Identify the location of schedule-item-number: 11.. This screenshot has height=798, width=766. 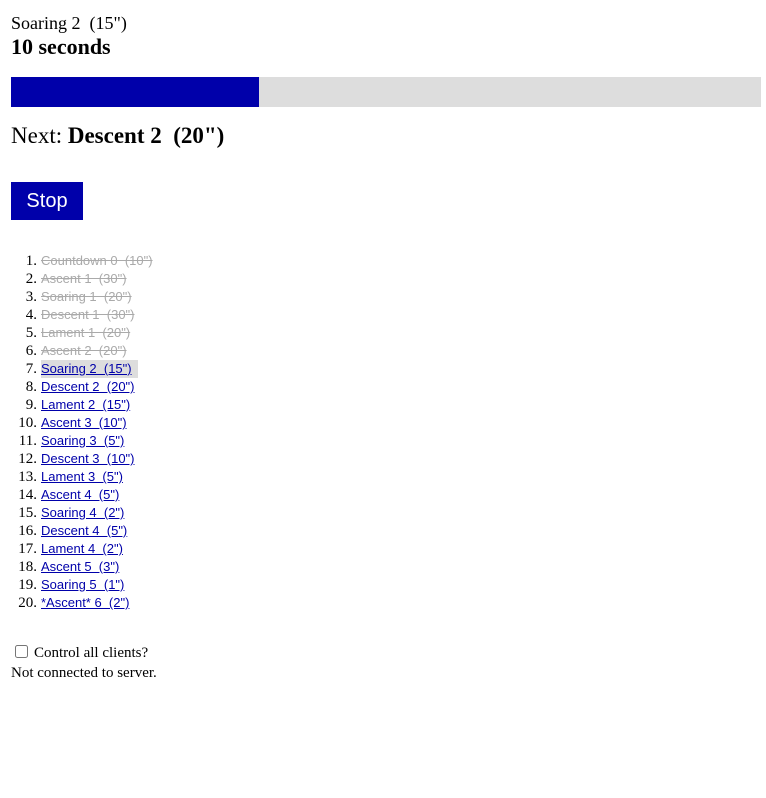
(27, 441).